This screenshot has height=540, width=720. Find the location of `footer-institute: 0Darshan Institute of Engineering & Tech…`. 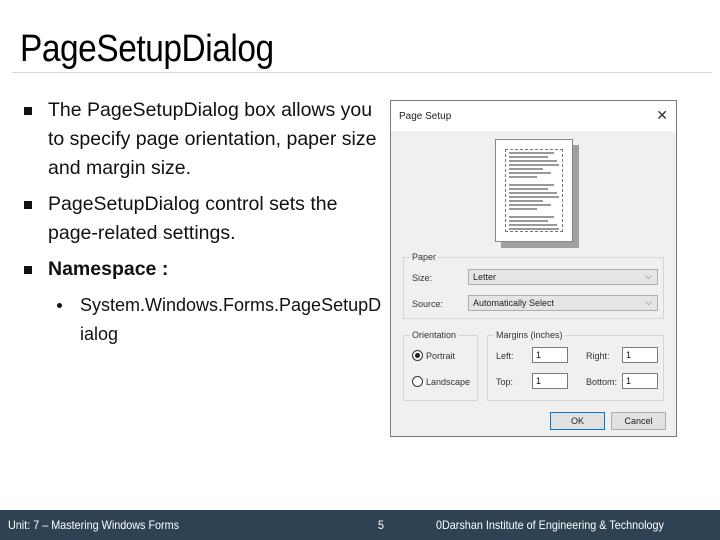

footer-institute: 0Darshan Institute of Engineering & Tech… is located at coordinates (550, 525).